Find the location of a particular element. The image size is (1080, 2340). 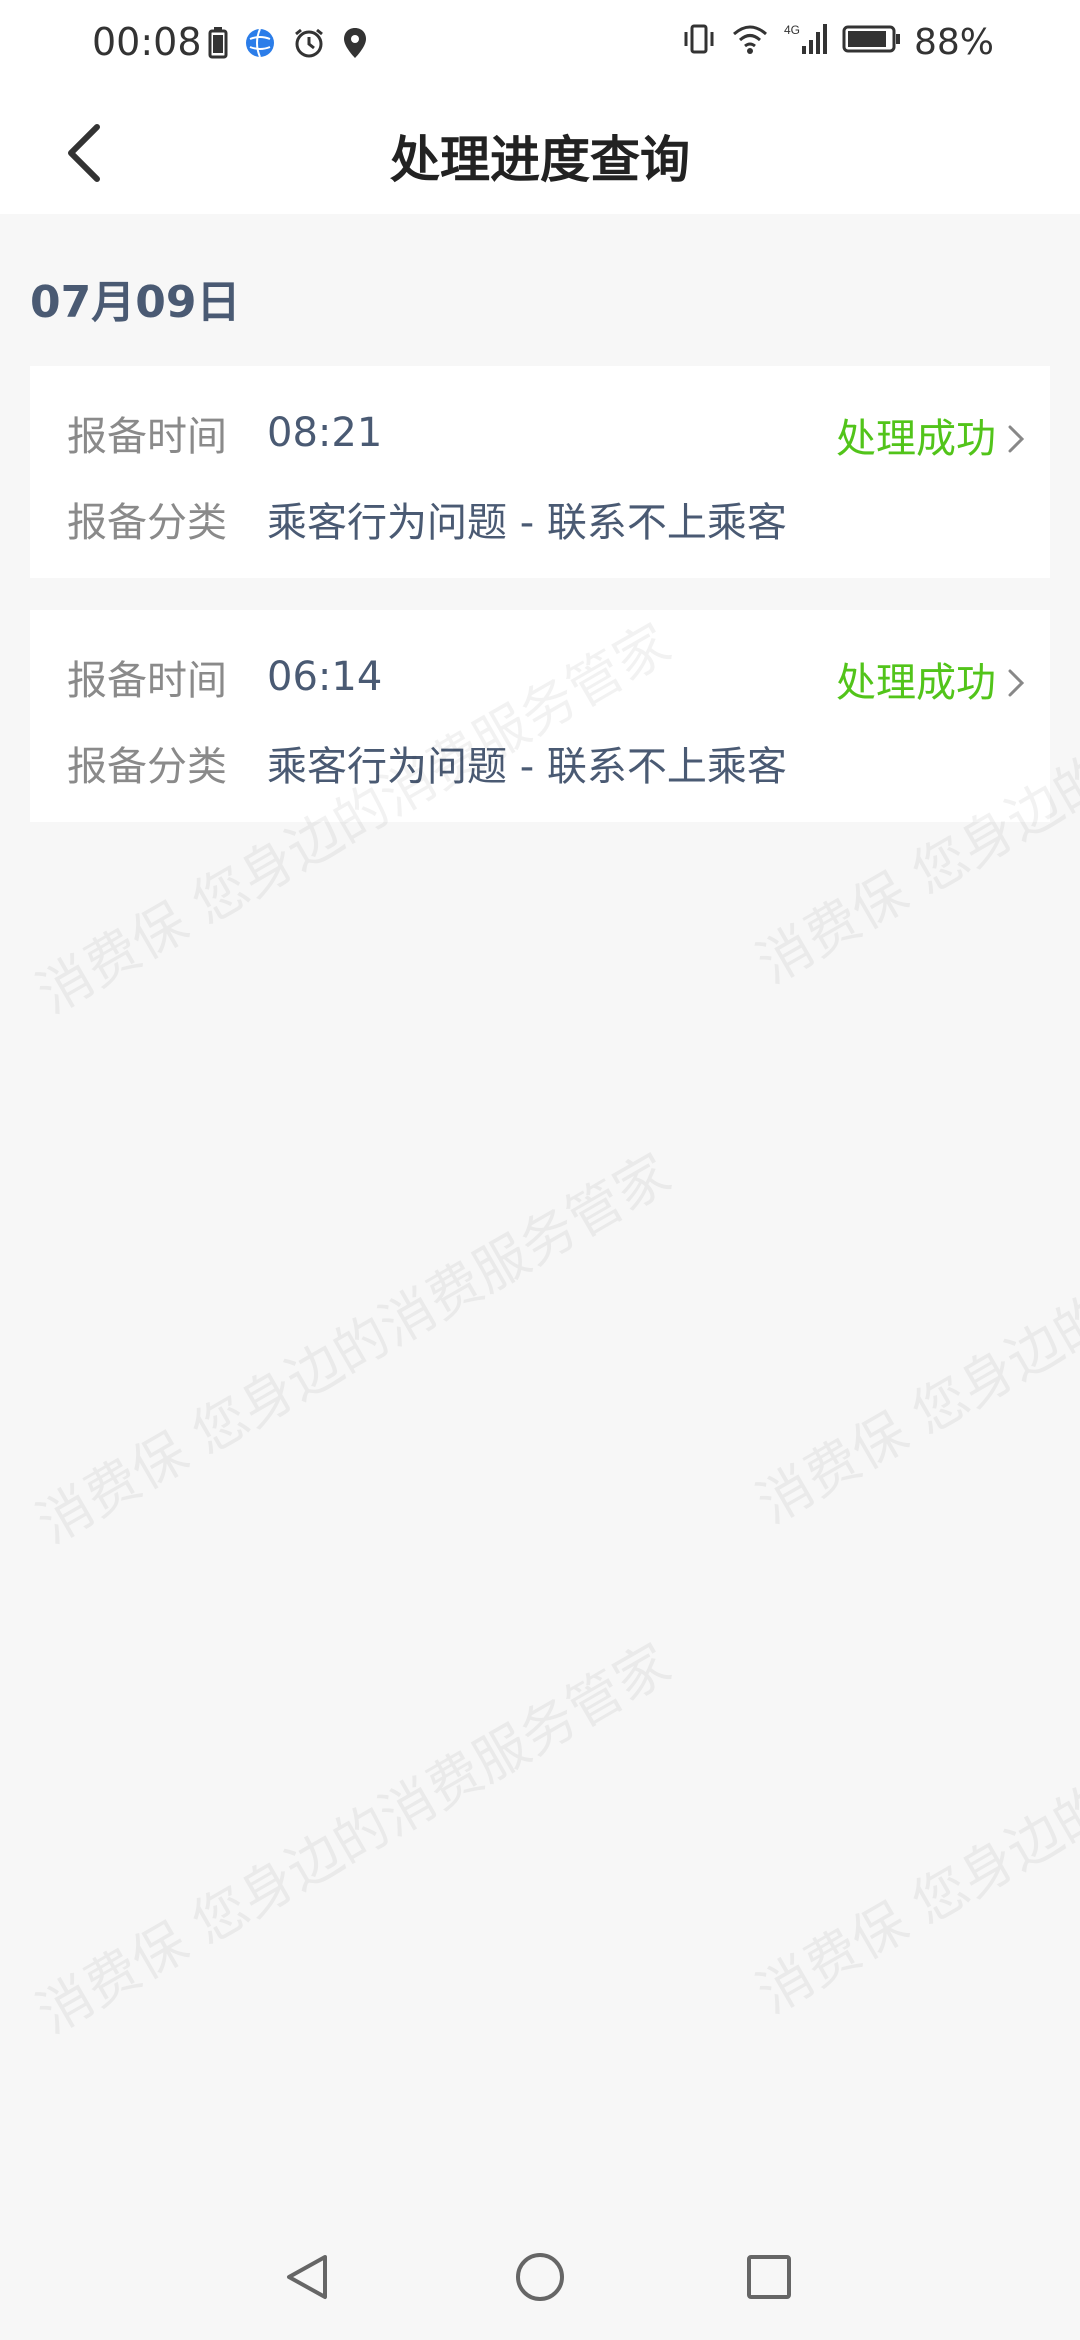

signal-4g-icon: 4G is located at coordinates (806, 41).